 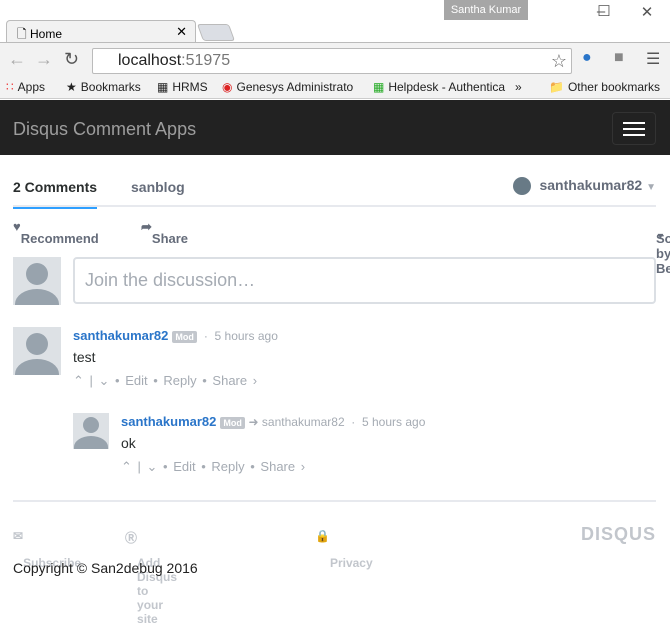 I want to click on comment-text: test, so click(x=84, y=357).